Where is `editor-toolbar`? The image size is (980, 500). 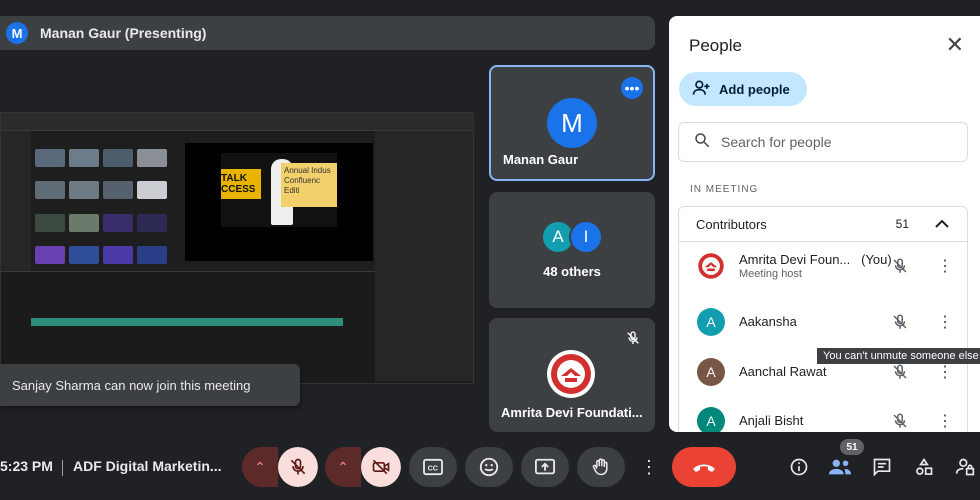 editor-toolbar is located at coordinates (237, 122).